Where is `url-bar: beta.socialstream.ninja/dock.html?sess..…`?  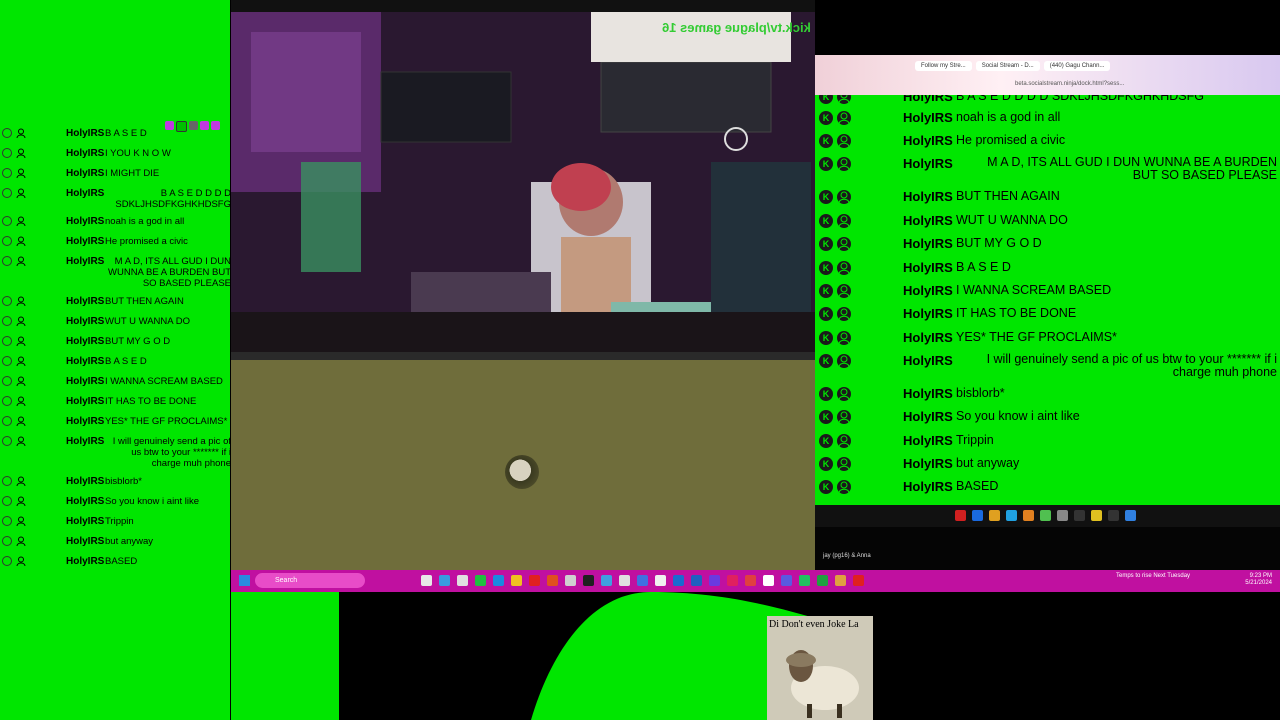
url-bar: beta.socialstream.ninja/dock.html?sess..… is located at coordinates (1069, 84).